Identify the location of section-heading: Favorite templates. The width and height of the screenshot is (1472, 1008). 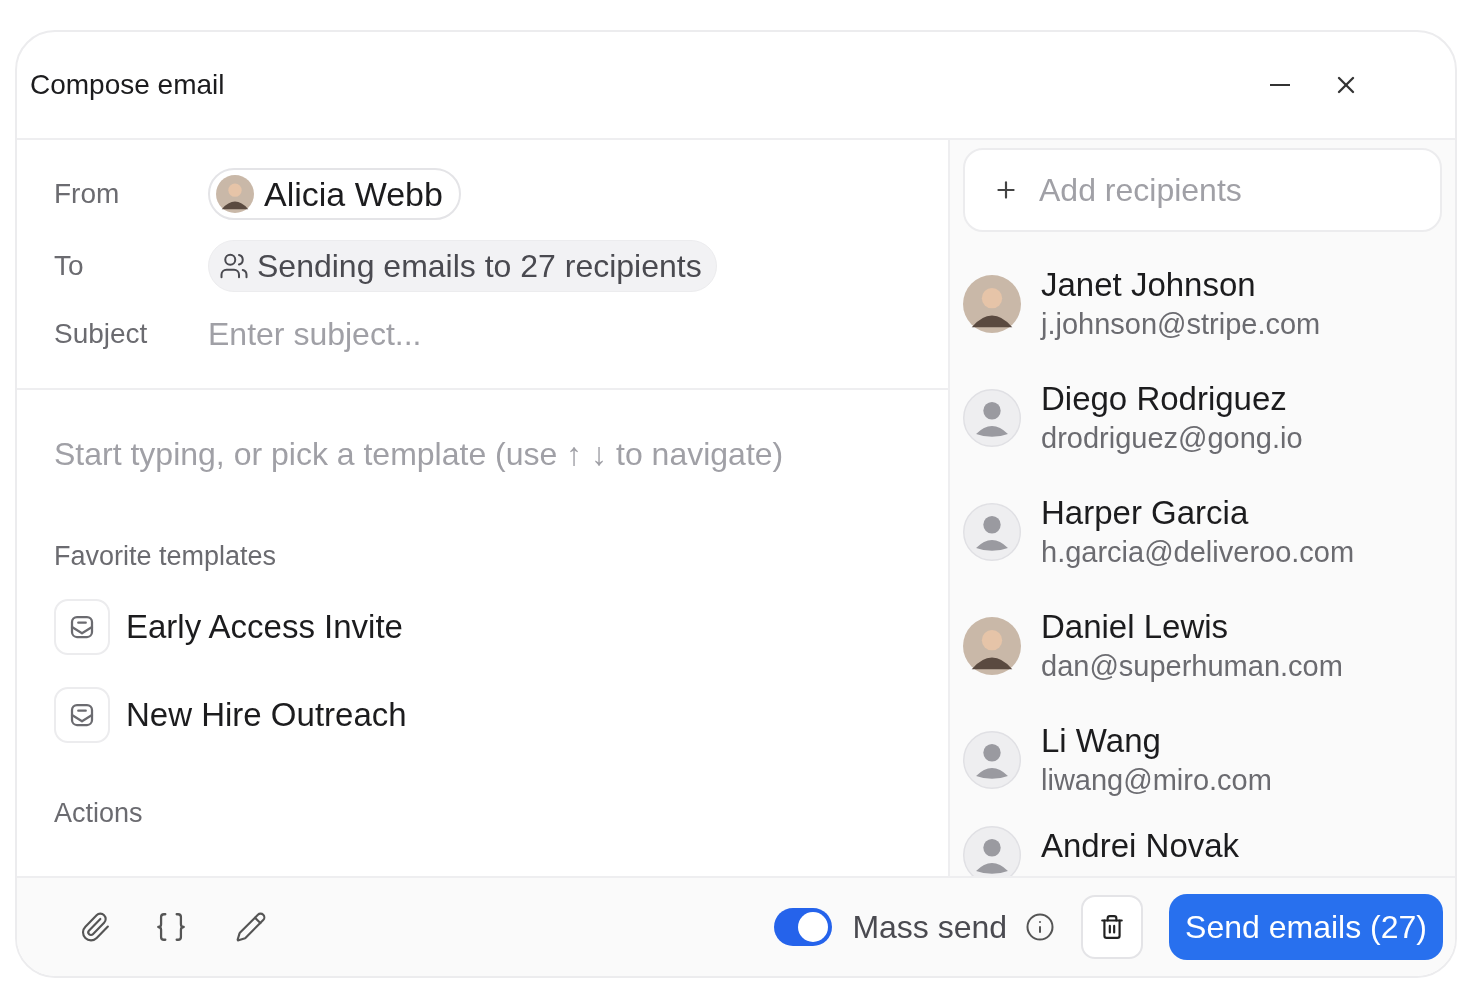
(166, 556).